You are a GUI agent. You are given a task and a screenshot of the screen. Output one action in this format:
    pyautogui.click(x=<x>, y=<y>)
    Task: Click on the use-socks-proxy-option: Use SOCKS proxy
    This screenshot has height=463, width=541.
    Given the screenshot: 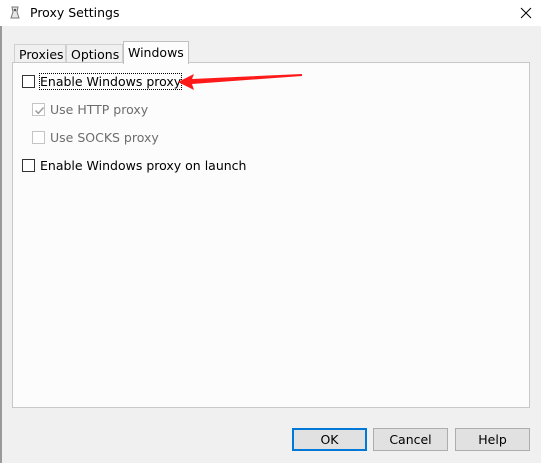 What is the action you would take?
    pyautogui.click(x=102, y=138)
    